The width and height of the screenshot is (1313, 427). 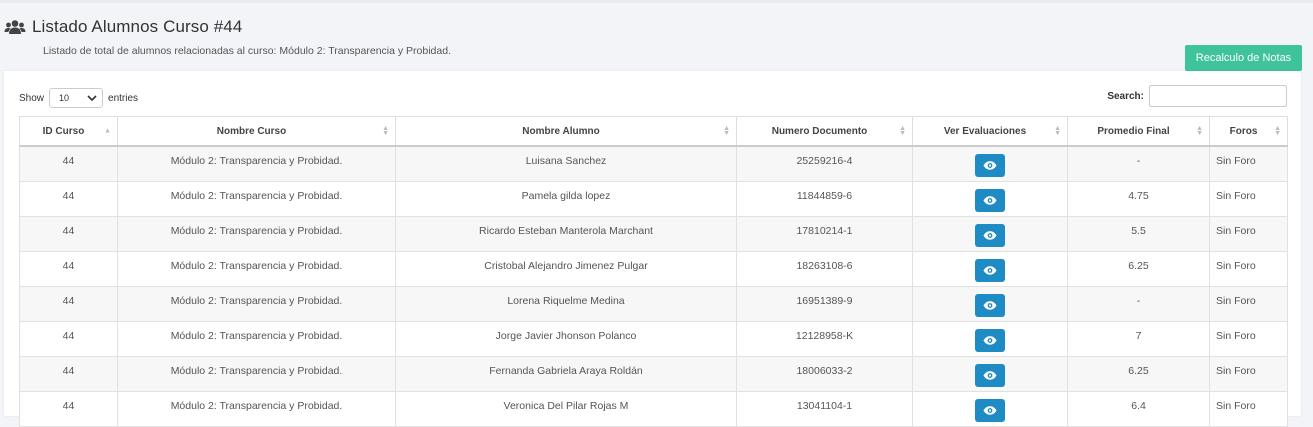 I want to click on column-header: Nombre Alumno ▲ ▼, so click(x=566, y=131).